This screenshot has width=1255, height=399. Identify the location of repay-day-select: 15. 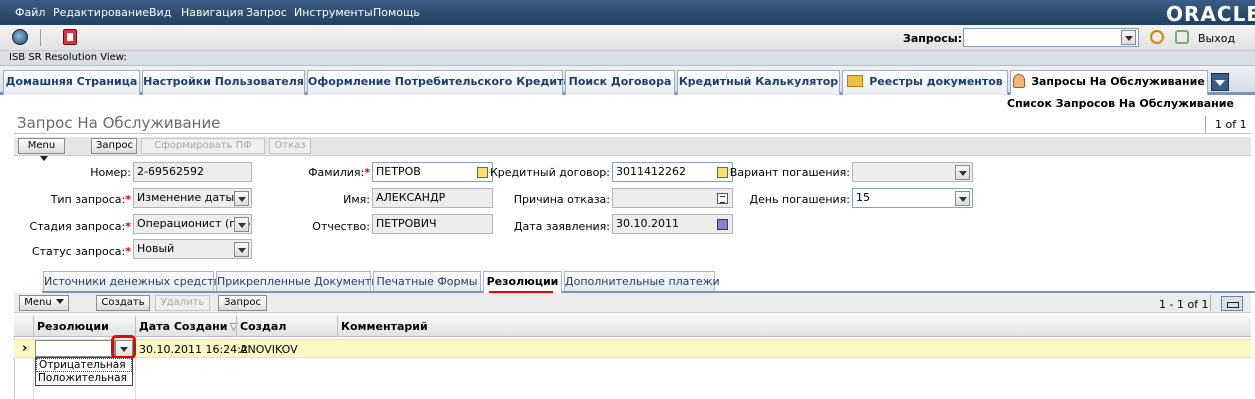
(912, 198).